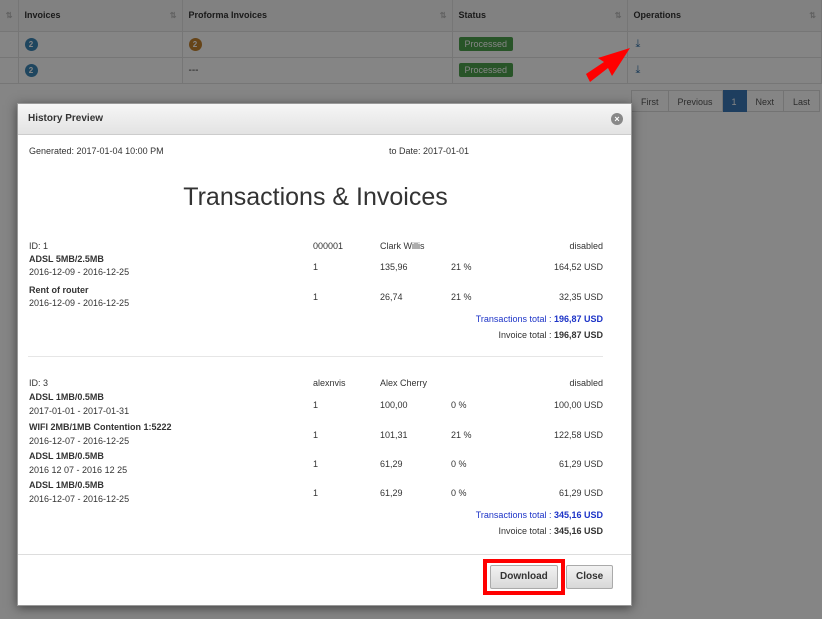 The height and width of the screenshot is (619, 822). I want to click on item-price: 101,31, so click(394, 435).